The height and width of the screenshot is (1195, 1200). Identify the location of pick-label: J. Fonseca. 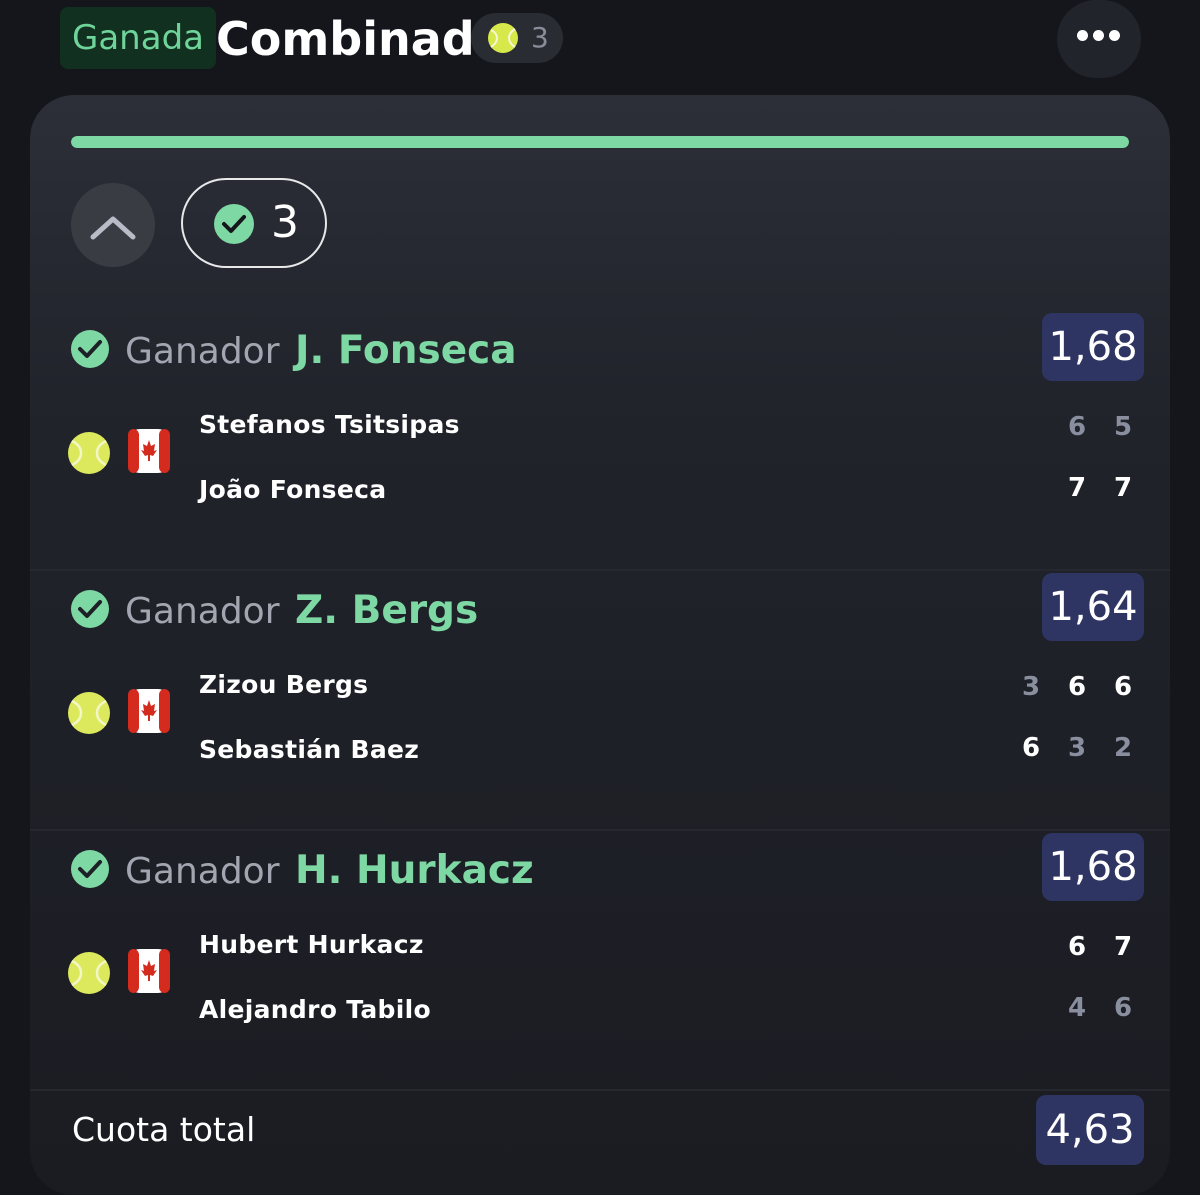
(405, 350).